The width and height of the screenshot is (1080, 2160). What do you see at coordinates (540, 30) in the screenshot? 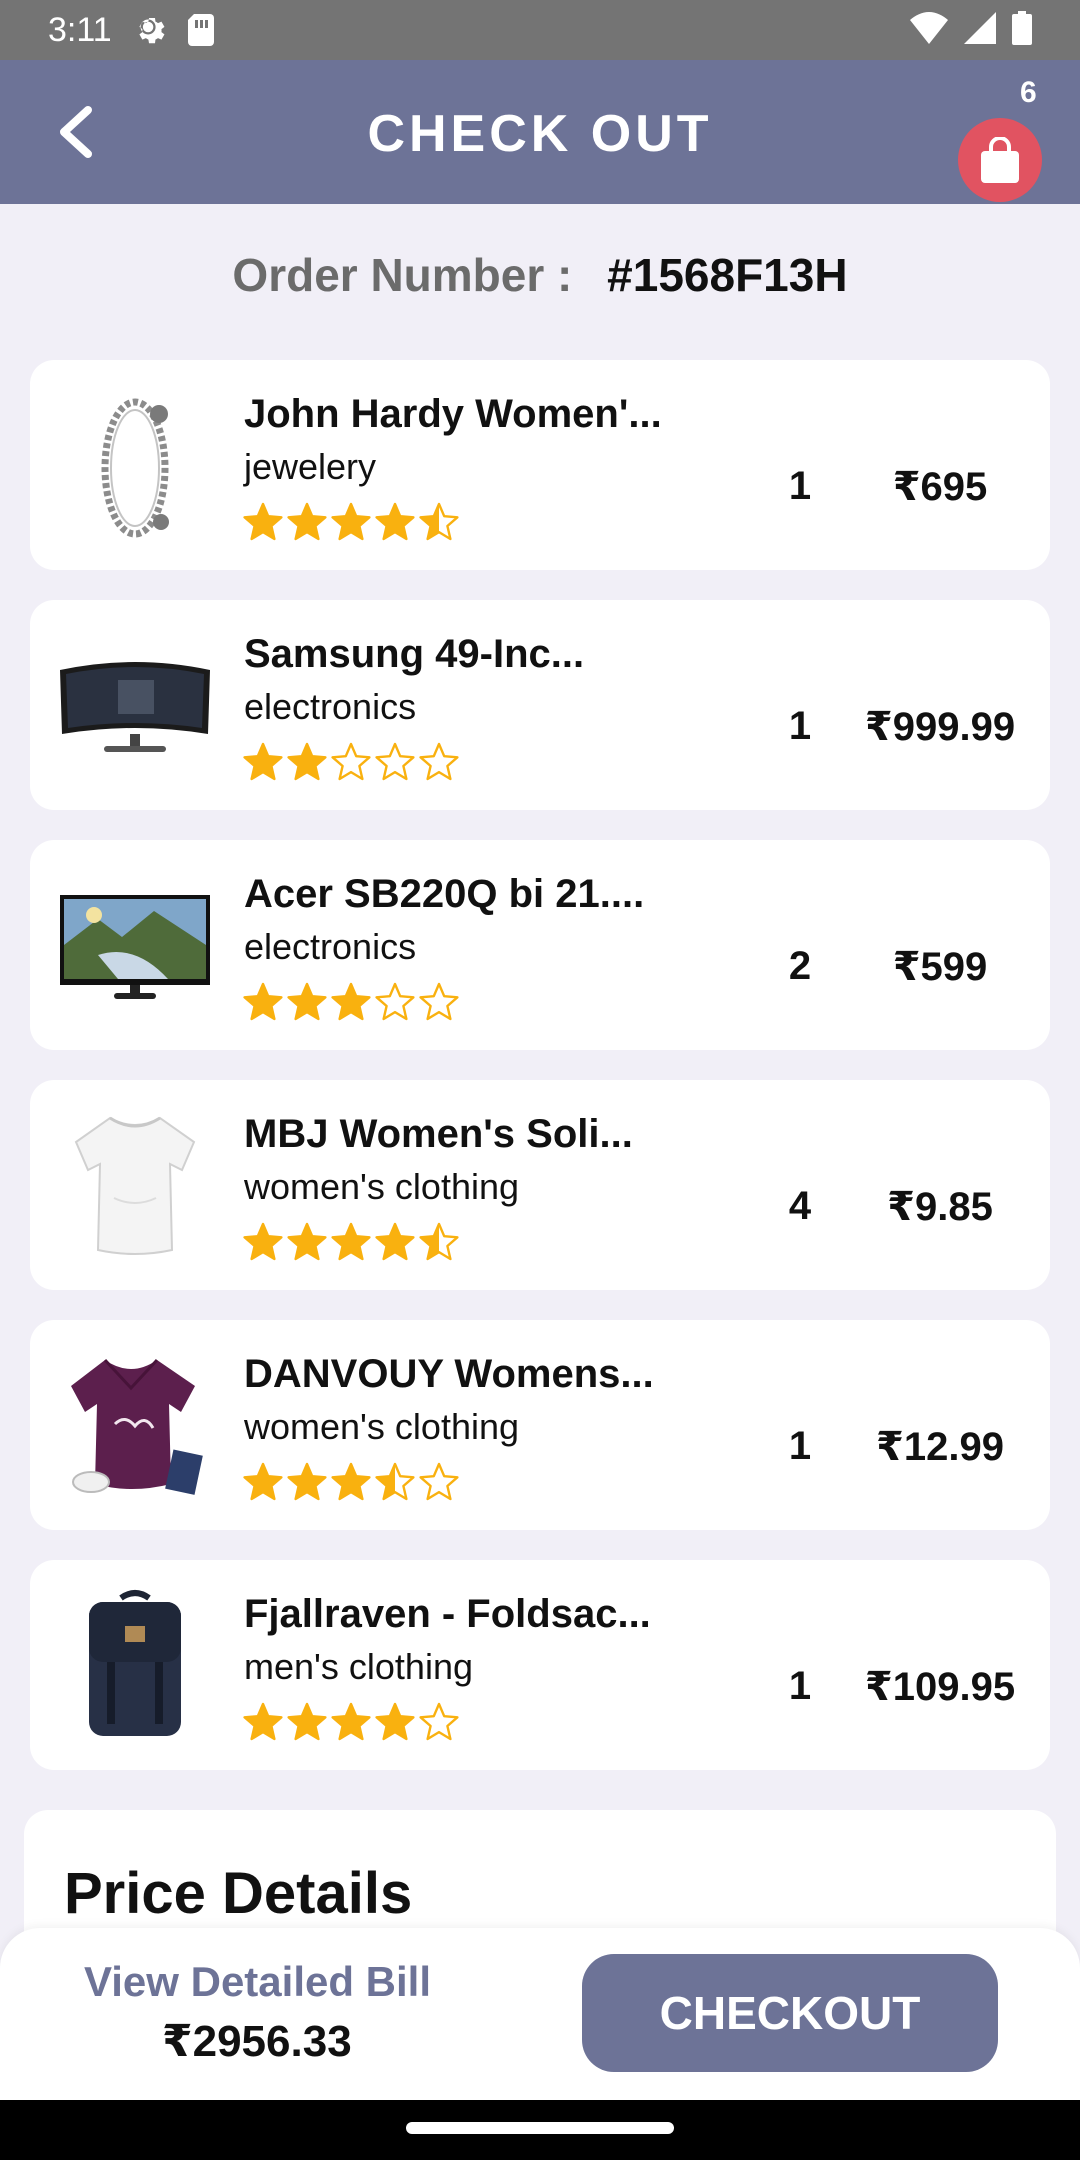
I see `status-bar: 3:11` at bounding box center [540, 30].